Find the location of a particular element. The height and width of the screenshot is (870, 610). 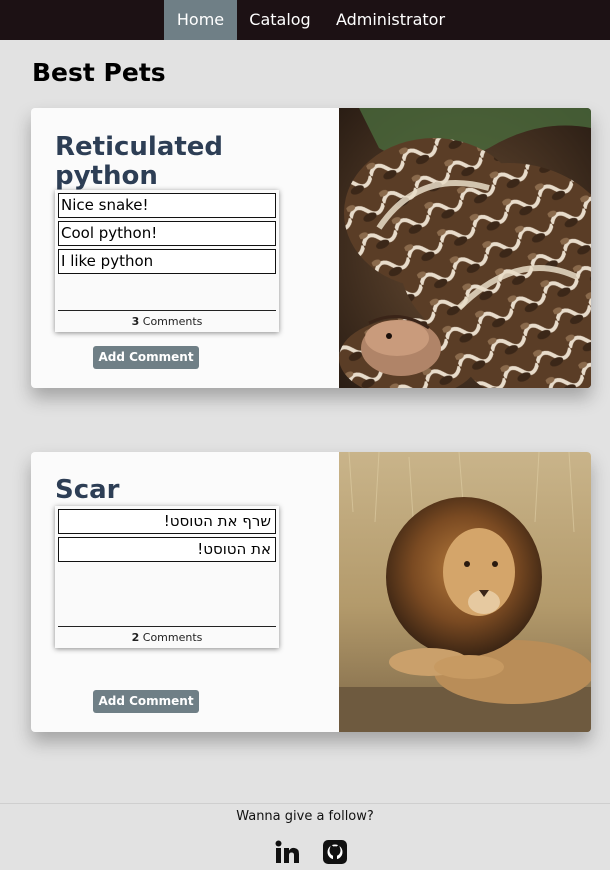

comment-item: Nice snake! is located at coordinates (167, 205).